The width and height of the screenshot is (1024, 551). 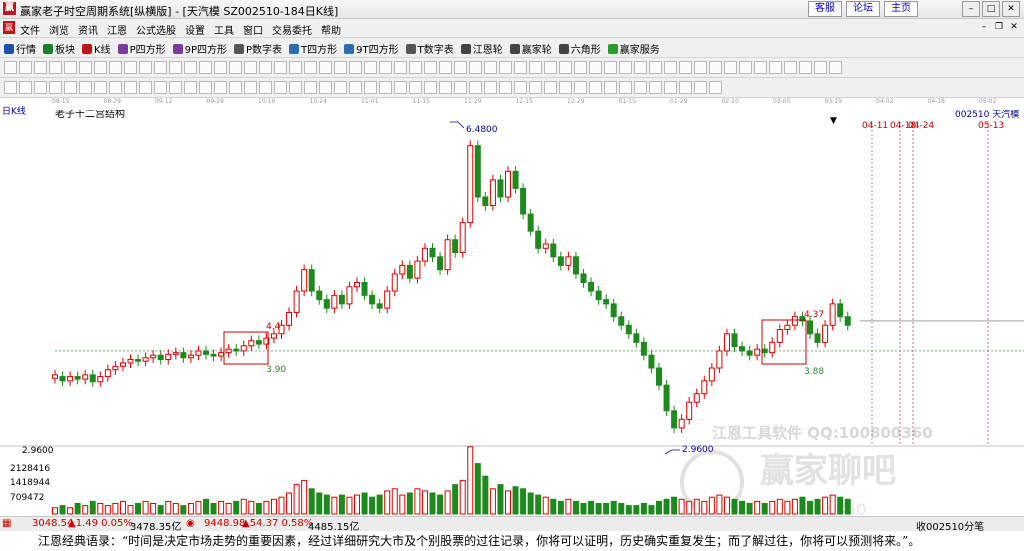 What do you see at coordinates (331, 29) in the screenshot?
I see `menu-item: 帮助` at bounding box center [331, 29].